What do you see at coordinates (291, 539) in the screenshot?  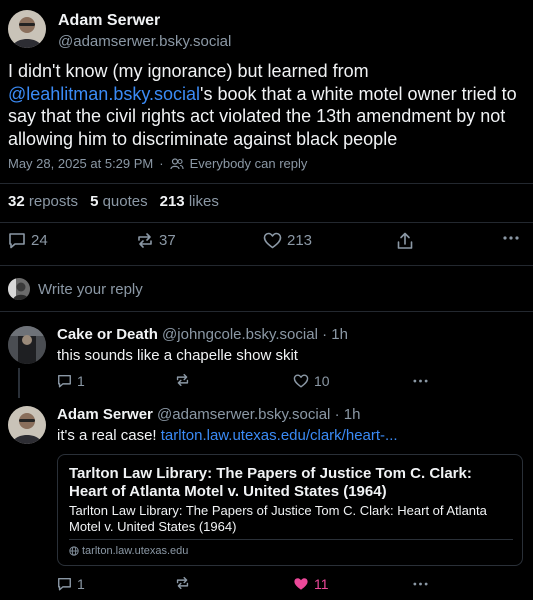 I see `card-divider` at bounding box center [291, 539].